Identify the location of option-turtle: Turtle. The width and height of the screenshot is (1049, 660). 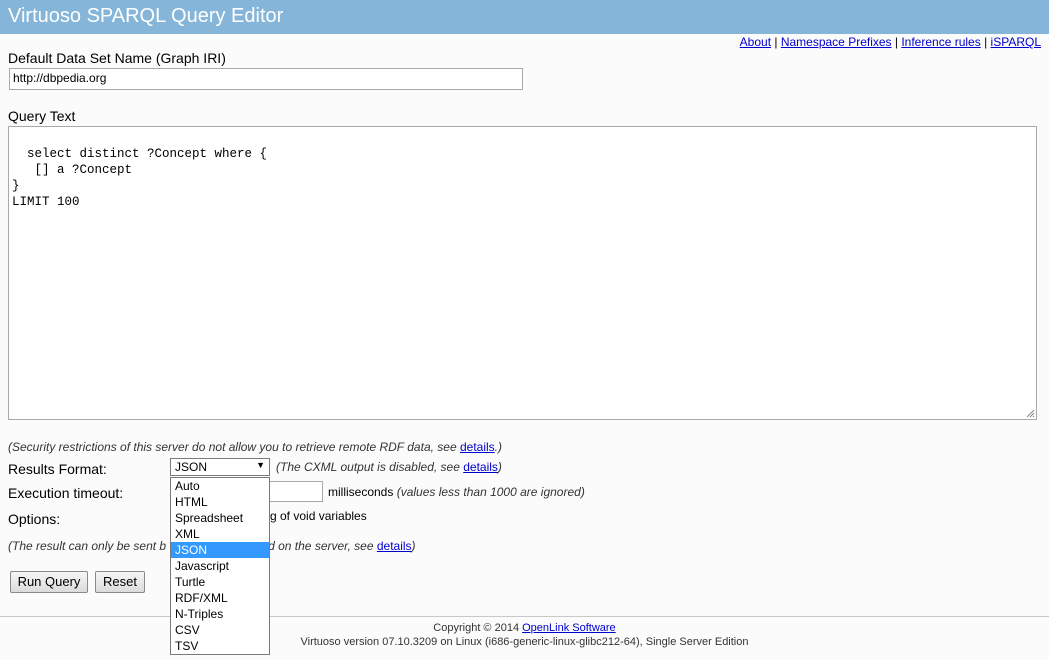
(220, 582).